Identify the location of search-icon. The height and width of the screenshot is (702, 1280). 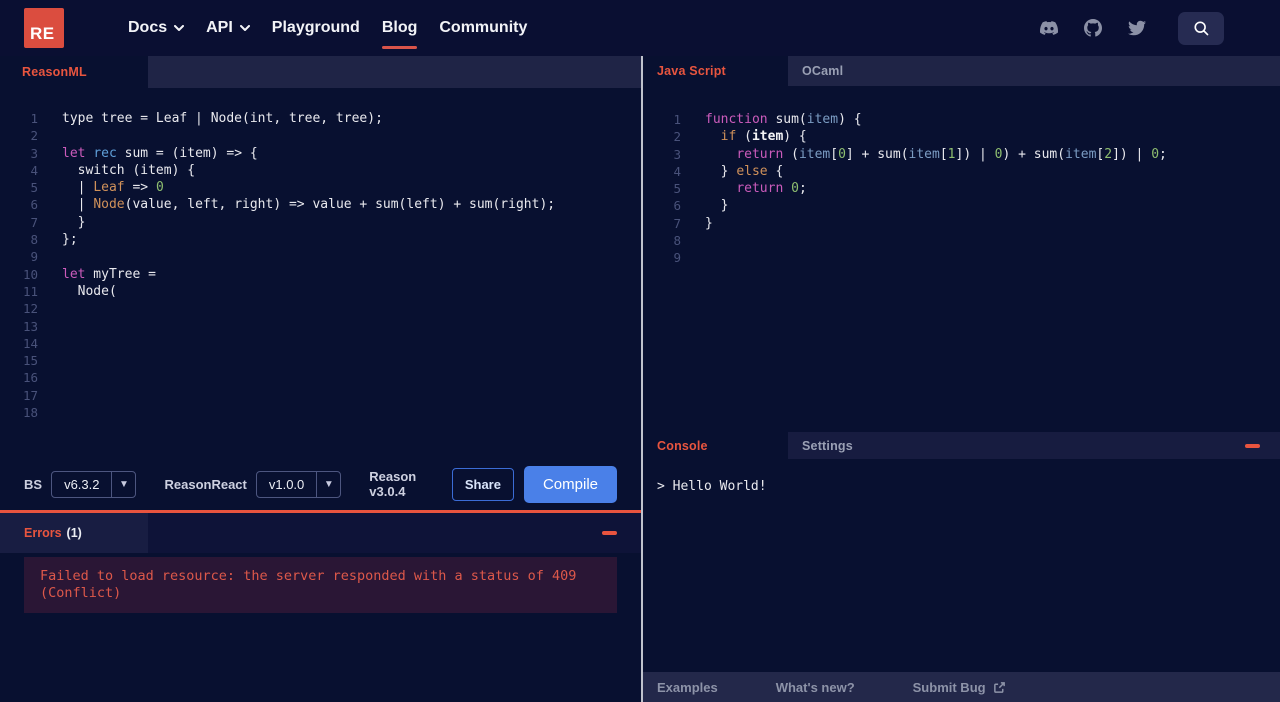
(1201, 28).